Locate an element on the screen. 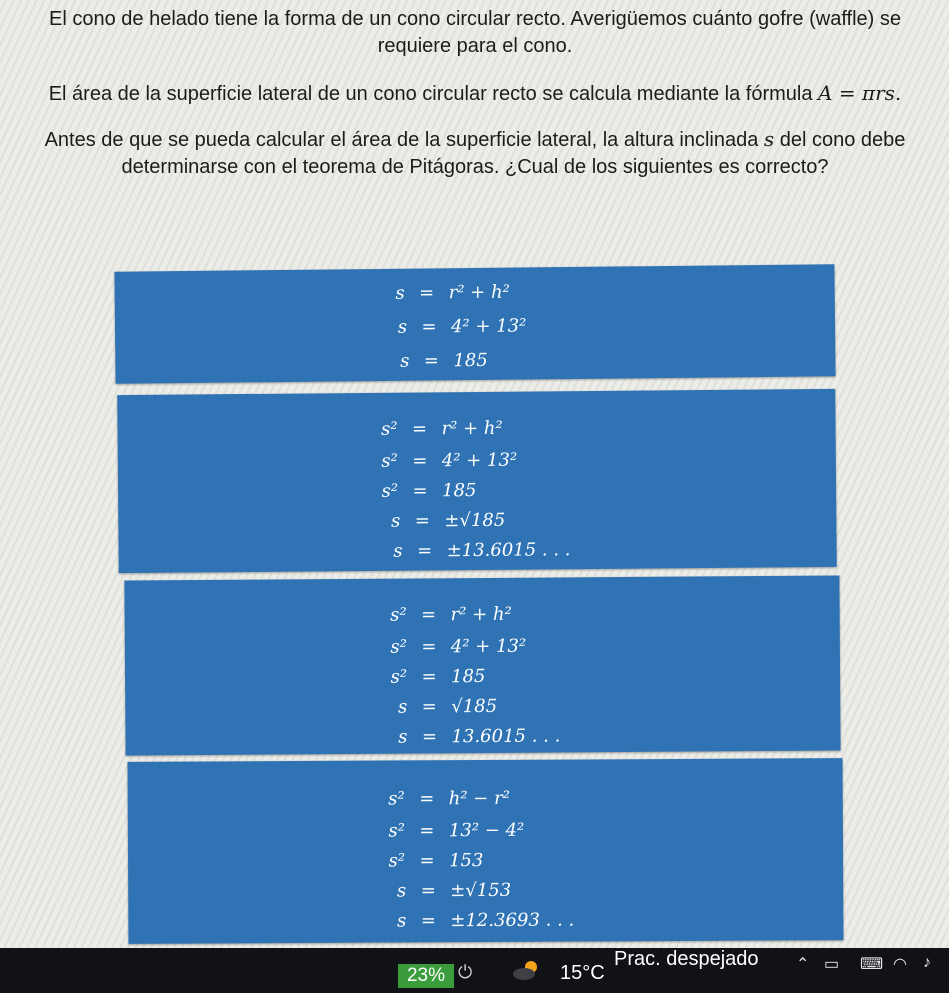 The height and width of the screenshot is (993, 949). equation-line: s = 13.6015 . . . is located at coordinates (462, 736).